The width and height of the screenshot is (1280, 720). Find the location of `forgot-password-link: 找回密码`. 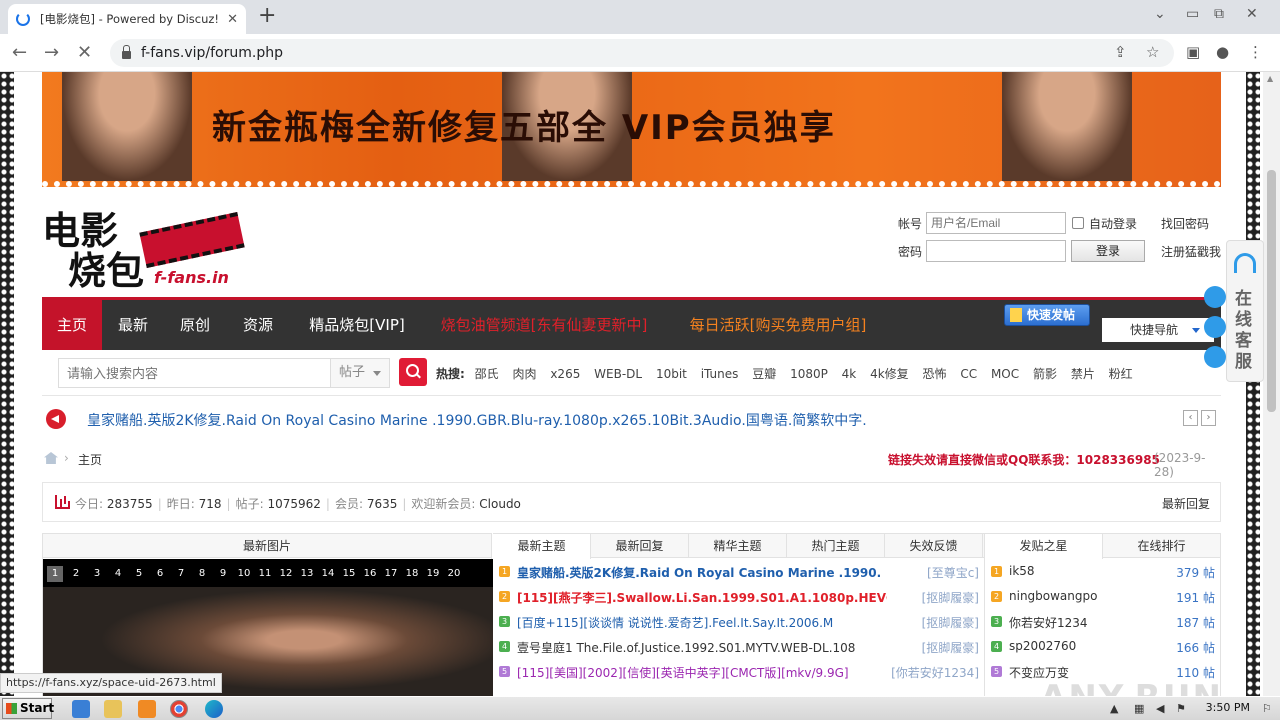

forgot-password-link: 找回密码 is located at coordinates (1185, 223).